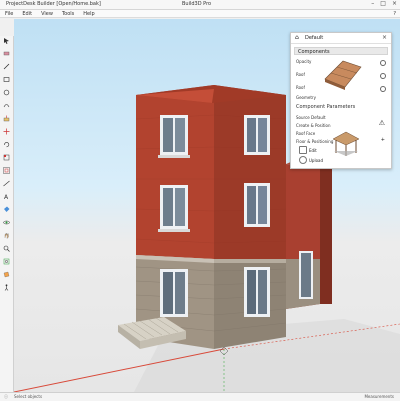  I want to click on orbit-icon, so click(6, 222).